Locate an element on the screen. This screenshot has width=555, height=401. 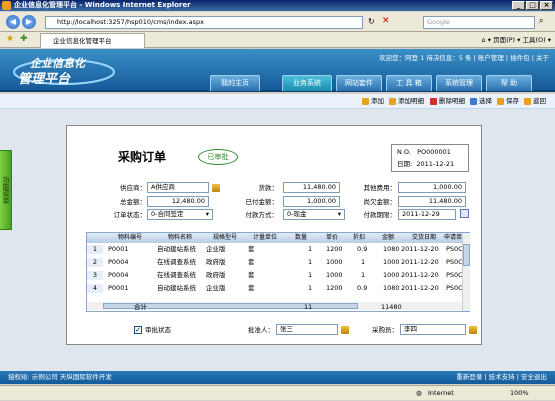
other-fee-field: 1,000.00 is located at coordinates (432, 187).